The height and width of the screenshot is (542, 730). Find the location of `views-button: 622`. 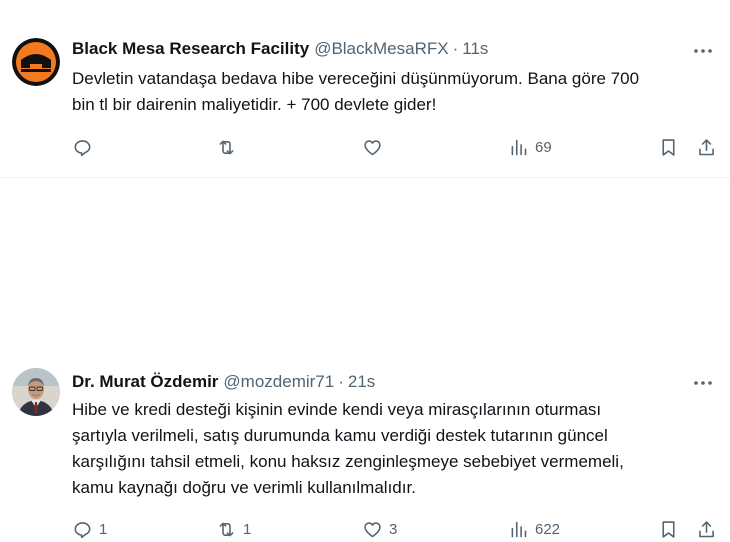

views-button: 622 is located at coordinates (534, 529).